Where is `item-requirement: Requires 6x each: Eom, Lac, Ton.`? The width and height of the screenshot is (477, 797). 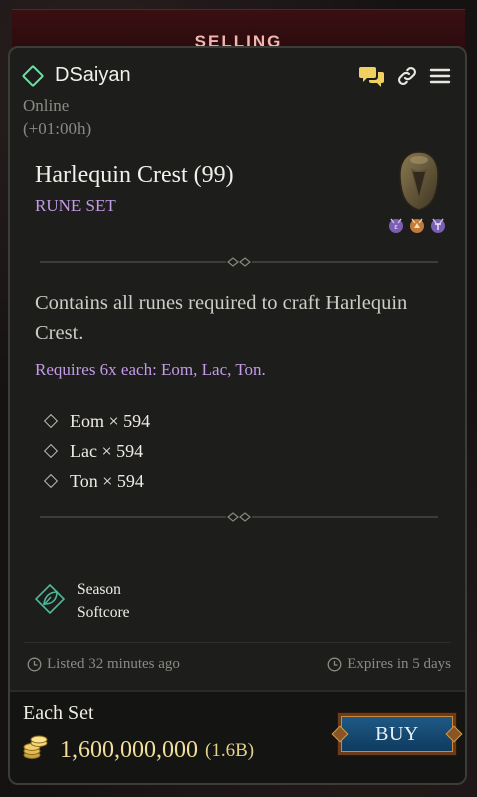 item-requirement: Requires 6x each: Eom, Lac, Ton. is located at coordinates (150, 369).